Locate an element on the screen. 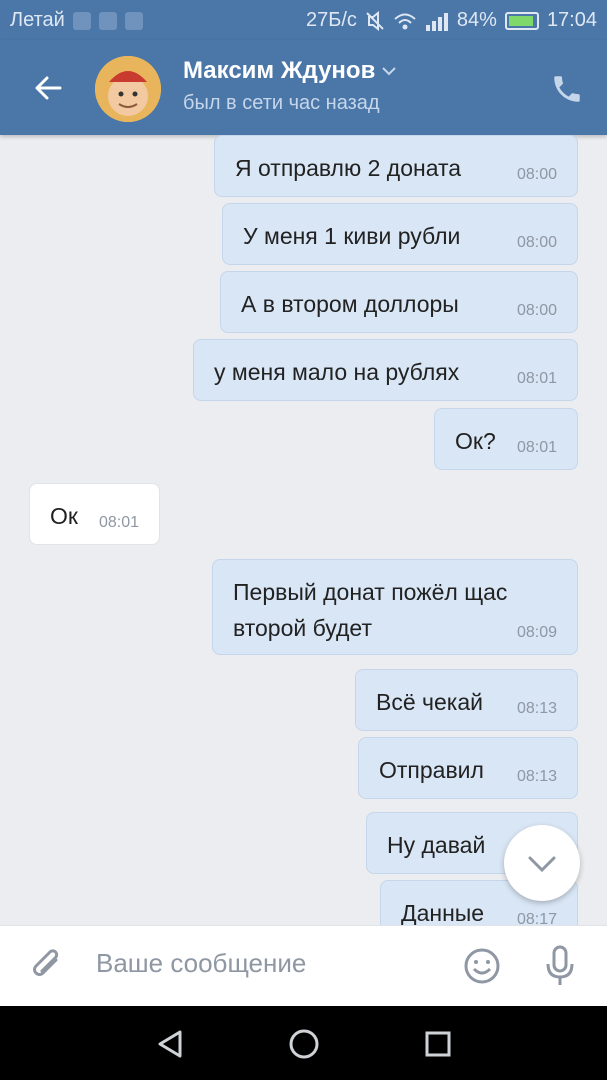  avatar-image is located at coordinates (128, 89).